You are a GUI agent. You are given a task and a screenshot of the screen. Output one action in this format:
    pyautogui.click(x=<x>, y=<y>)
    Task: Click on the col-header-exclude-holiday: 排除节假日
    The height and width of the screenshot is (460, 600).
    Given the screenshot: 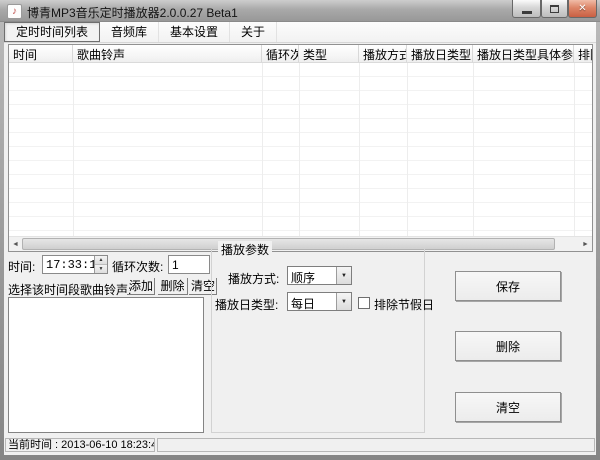 What is the action you would take?
    pyautogui.click(x=583, y=53)
    